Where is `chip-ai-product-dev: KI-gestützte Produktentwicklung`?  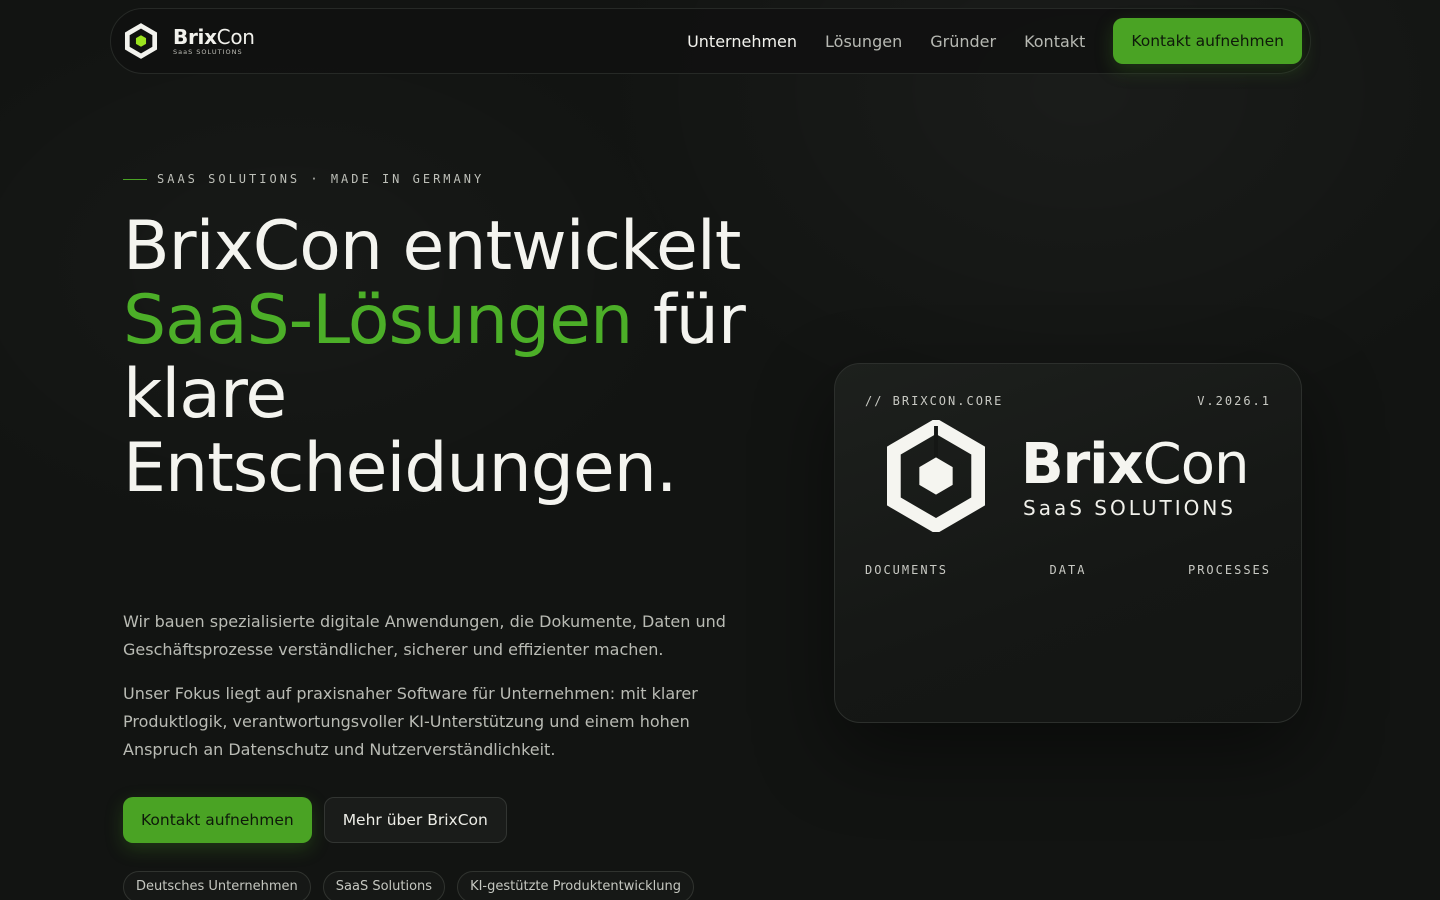 chip-ai-product-dev: KI-gestützte Produktentwicklung is located at coordinates (575, 885).